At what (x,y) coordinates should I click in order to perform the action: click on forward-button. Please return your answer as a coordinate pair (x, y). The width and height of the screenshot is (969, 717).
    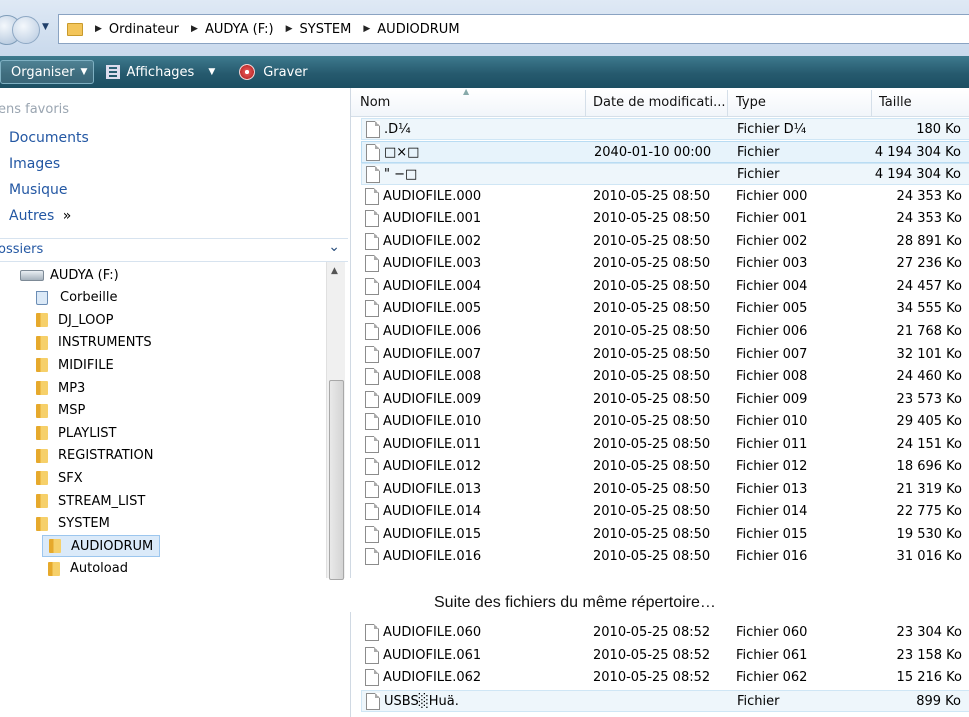
    Looking at the image, I should click on (26, 30).